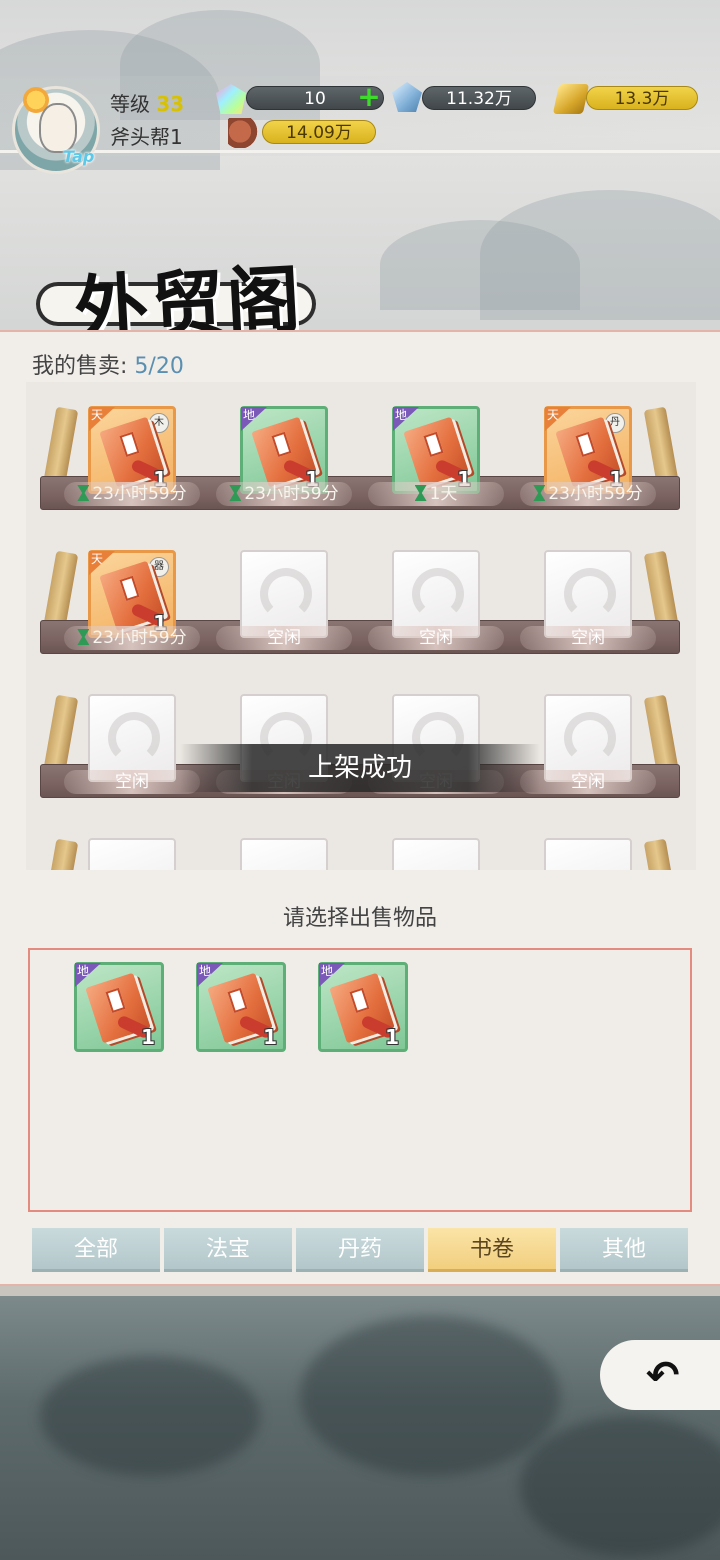  I want to click on crystal-value: 11.32万, so click(479, 99).